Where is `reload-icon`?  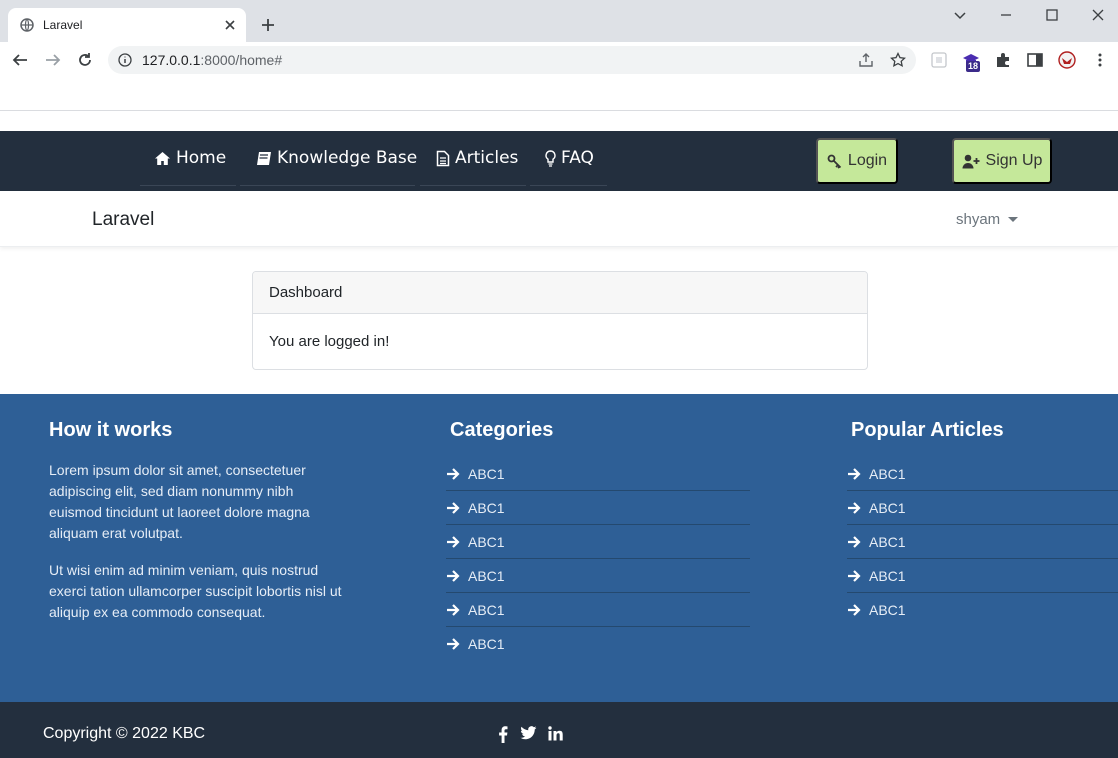
reload-icon is located at coordinates (85, 60).